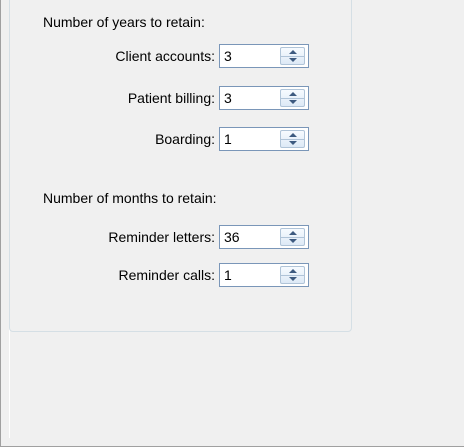  I want to click on patient-billing-down-button, so click(292, 102).